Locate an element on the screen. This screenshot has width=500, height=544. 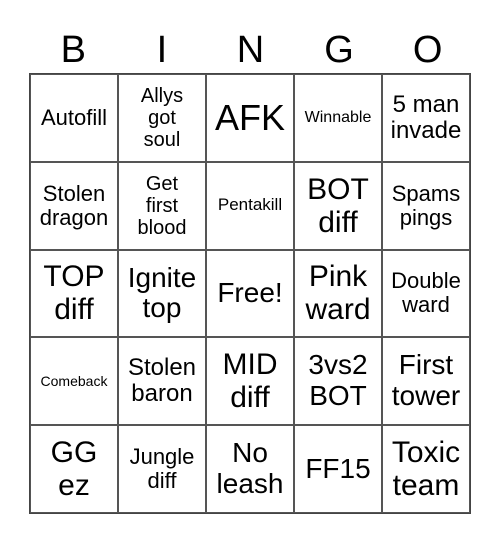
bingo-cell-text: TOP diff is located at coordinates (74, 293).